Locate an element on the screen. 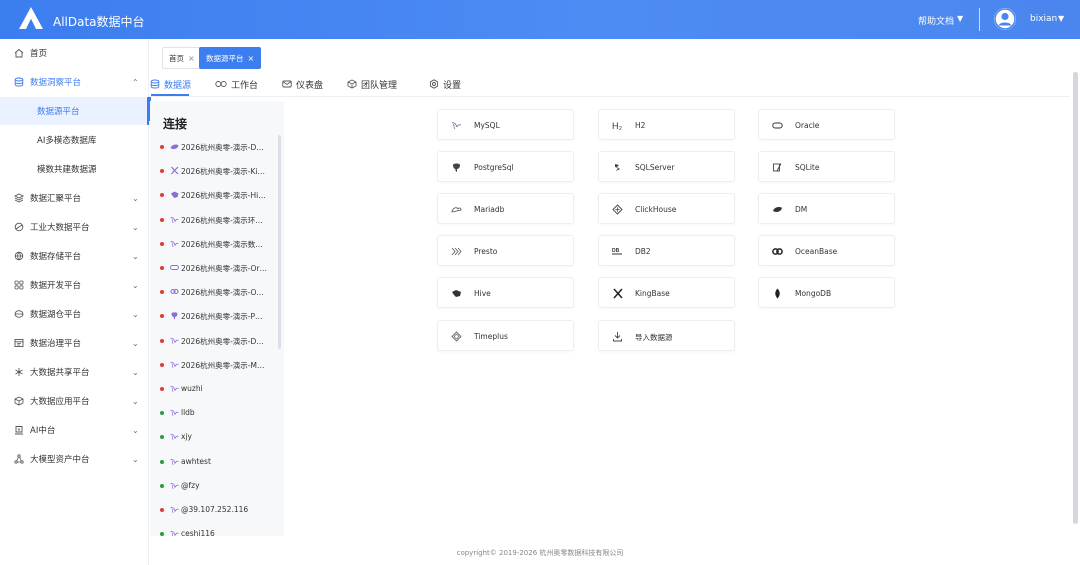 Image resolution: width=1080 pixels, height=565 pixels. sidebar-item-data-aggregation: 数据汇聚平台 ⌄ is located at coordinates (74, 198).